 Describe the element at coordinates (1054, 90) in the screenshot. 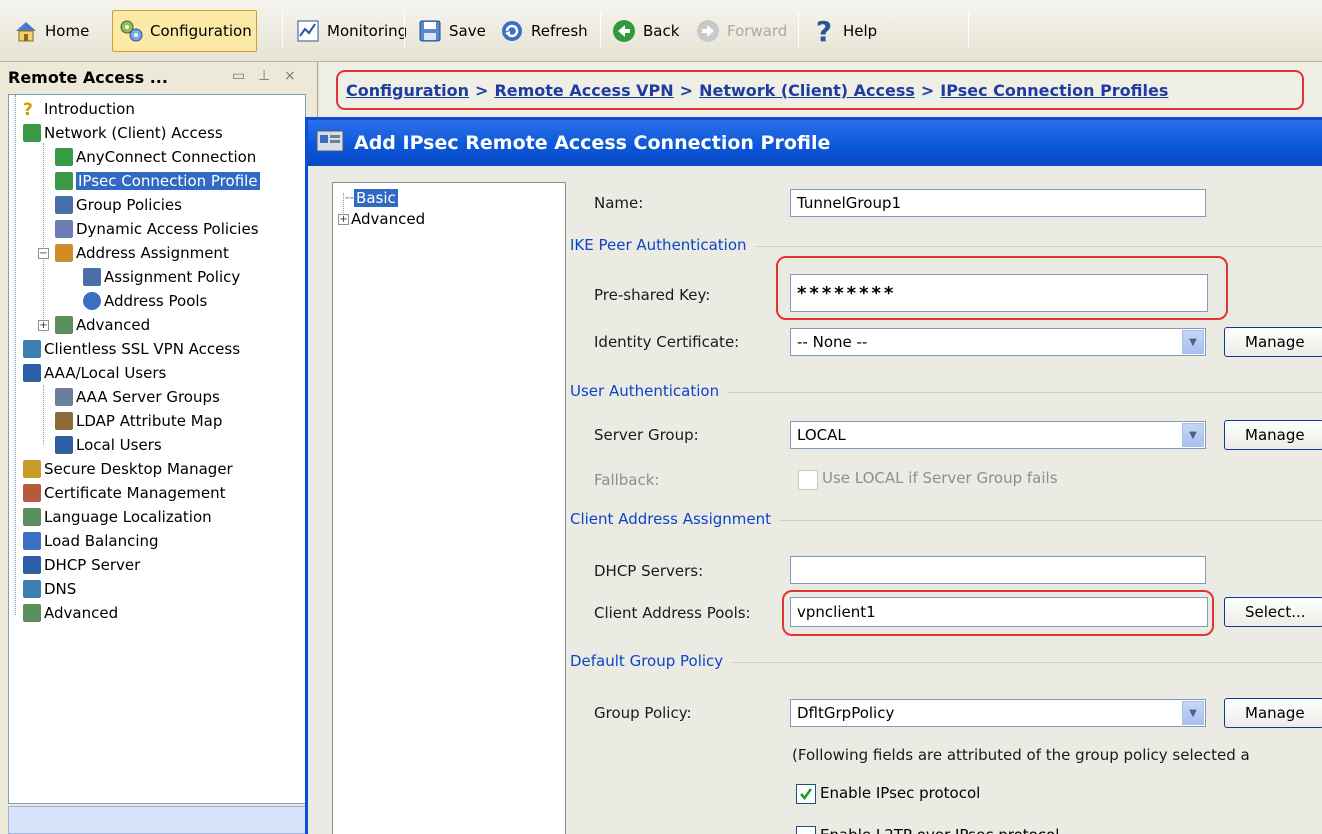

I see `breadcrumb-ipsec-connection-profiles: IPsec Connection Profiles` at that location.